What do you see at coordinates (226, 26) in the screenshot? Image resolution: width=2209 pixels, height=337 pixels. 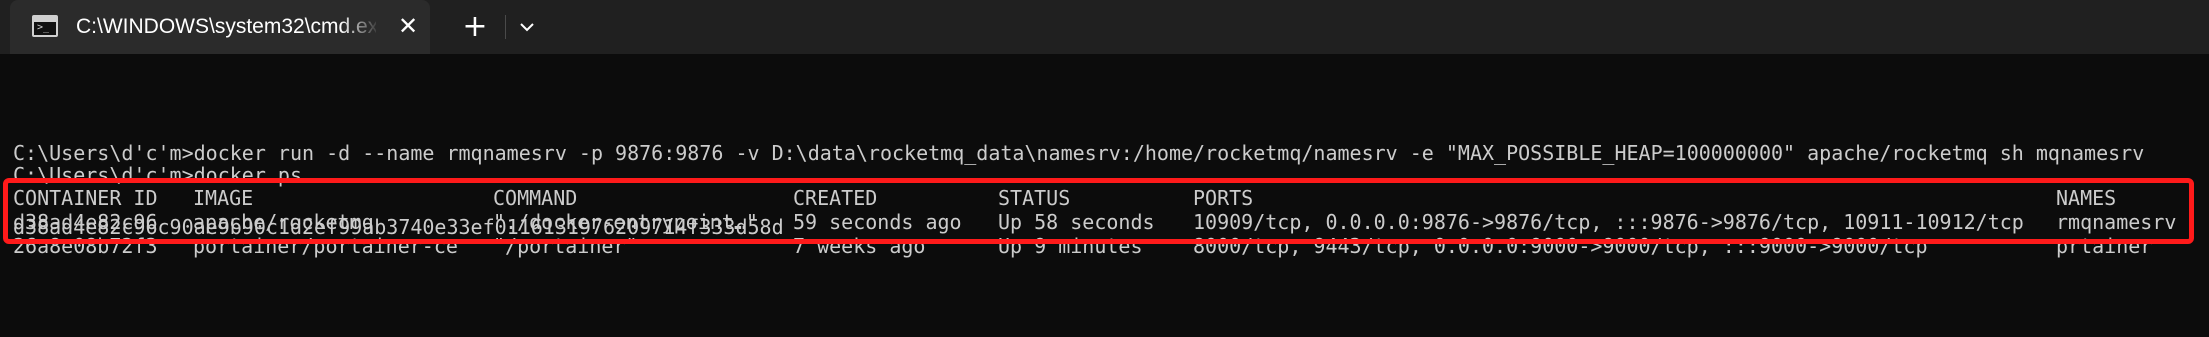 I see `tab-title: C:\WINDOWS\system32\cmd.exe` at bounding box center [226, 26].